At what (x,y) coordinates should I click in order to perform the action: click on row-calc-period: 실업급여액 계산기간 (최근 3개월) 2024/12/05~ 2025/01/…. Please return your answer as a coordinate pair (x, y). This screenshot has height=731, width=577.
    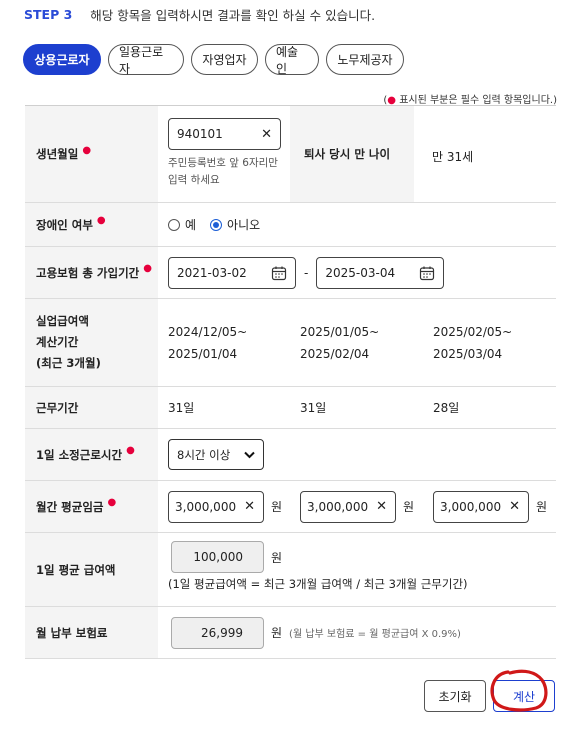
    Looking at the image, I should click on (290, 343).